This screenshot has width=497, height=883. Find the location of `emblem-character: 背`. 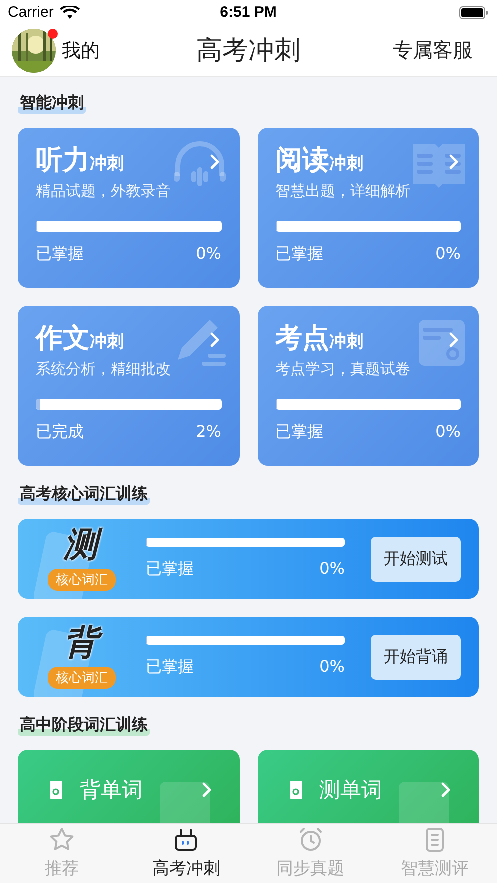

emblem-character: 背 is located at coordinates (83, 643).